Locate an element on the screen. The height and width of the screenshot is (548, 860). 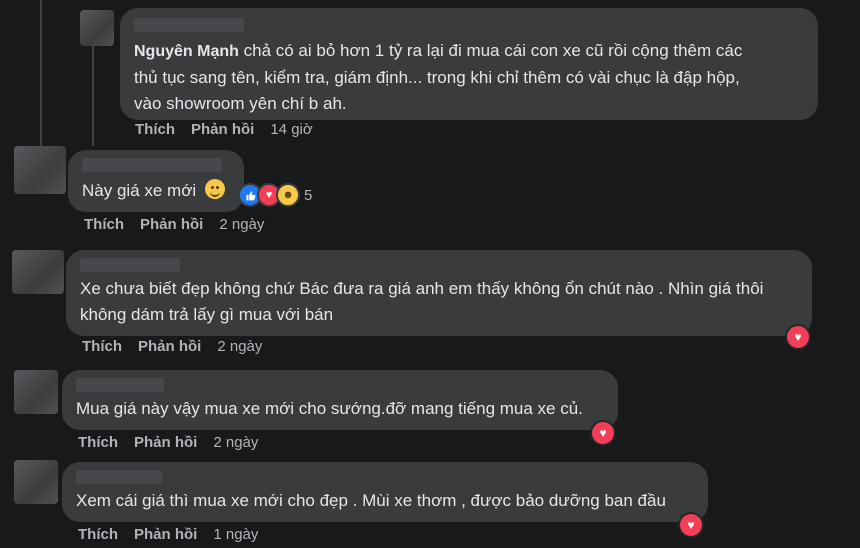
comment-text: Này giá xe mới is located at coordinates (156, 191).